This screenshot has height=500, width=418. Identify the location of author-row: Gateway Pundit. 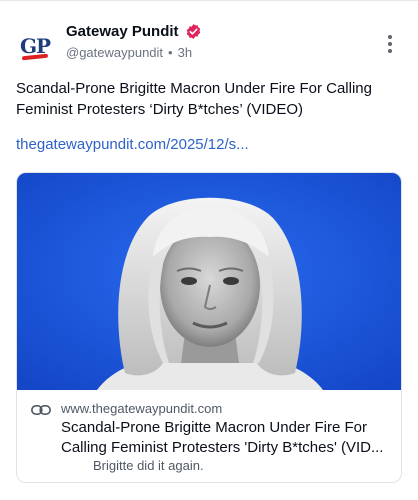
(134, 31).